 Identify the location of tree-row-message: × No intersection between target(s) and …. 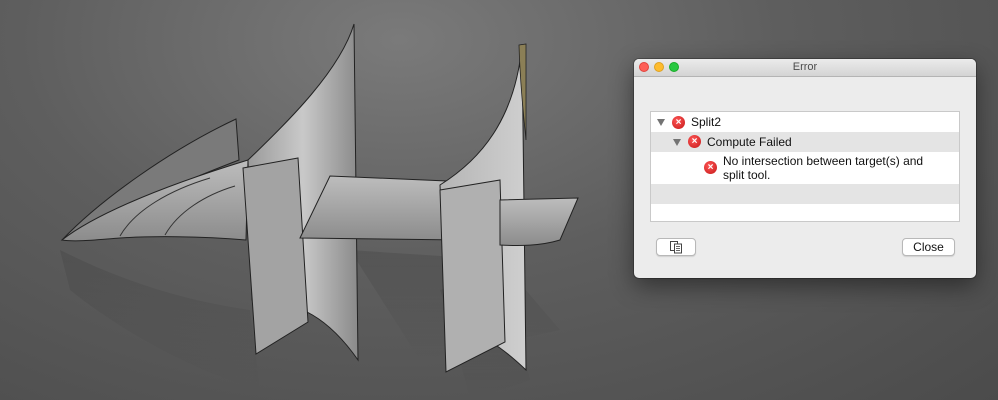
(805, 168).